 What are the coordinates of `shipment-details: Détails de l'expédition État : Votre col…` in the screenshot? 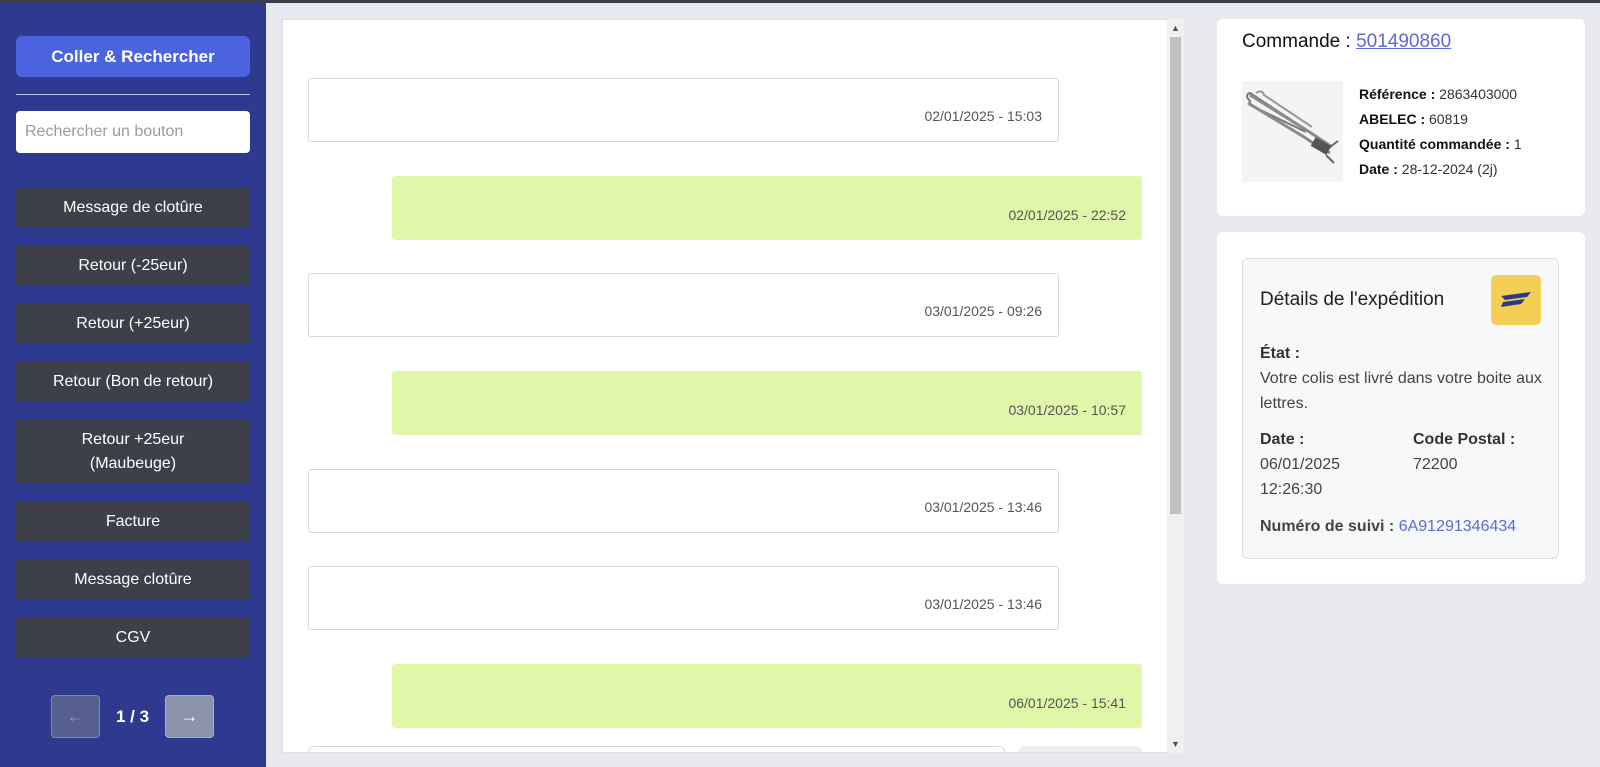 It's located at (1400, 408).